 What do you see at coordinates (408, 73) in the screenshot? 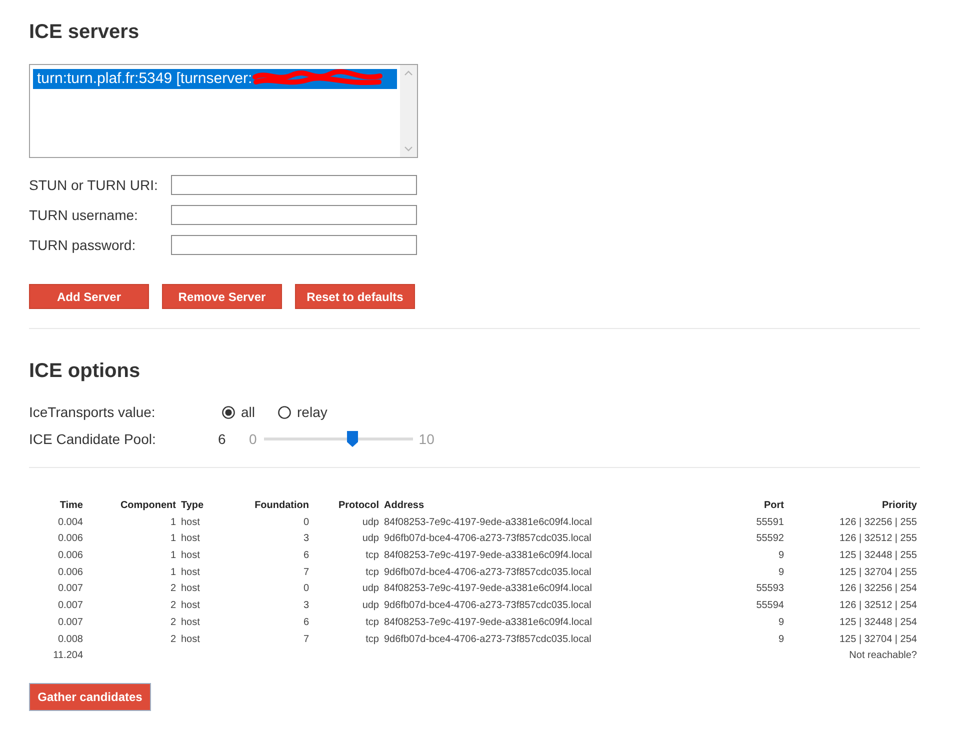
I see `chevron-up-icon` at bounding box center [408, 73].